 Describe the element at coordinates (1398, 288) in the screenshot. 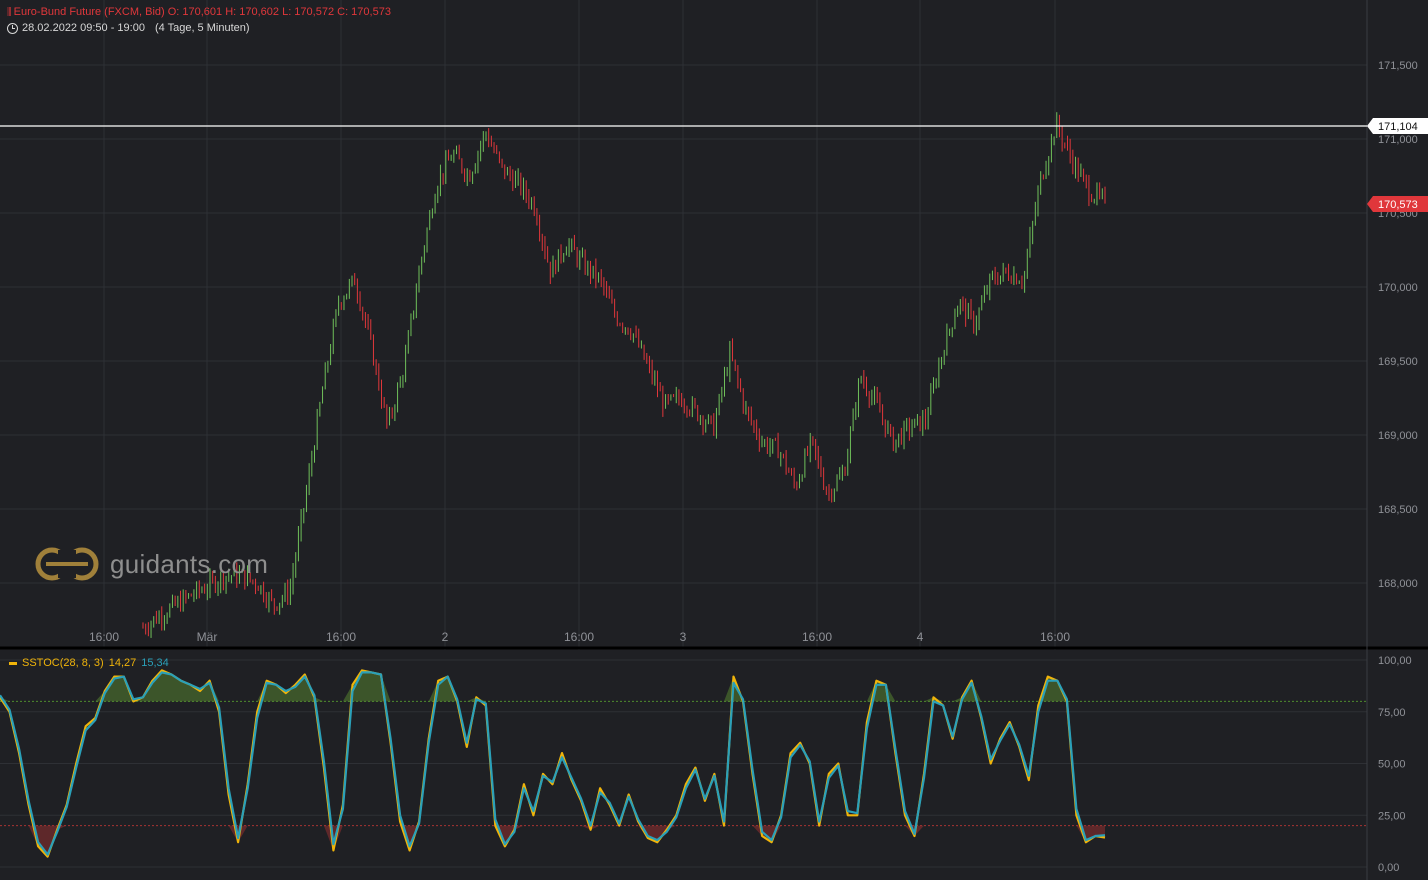

I see `price-tick-label: 170,000` at that location.